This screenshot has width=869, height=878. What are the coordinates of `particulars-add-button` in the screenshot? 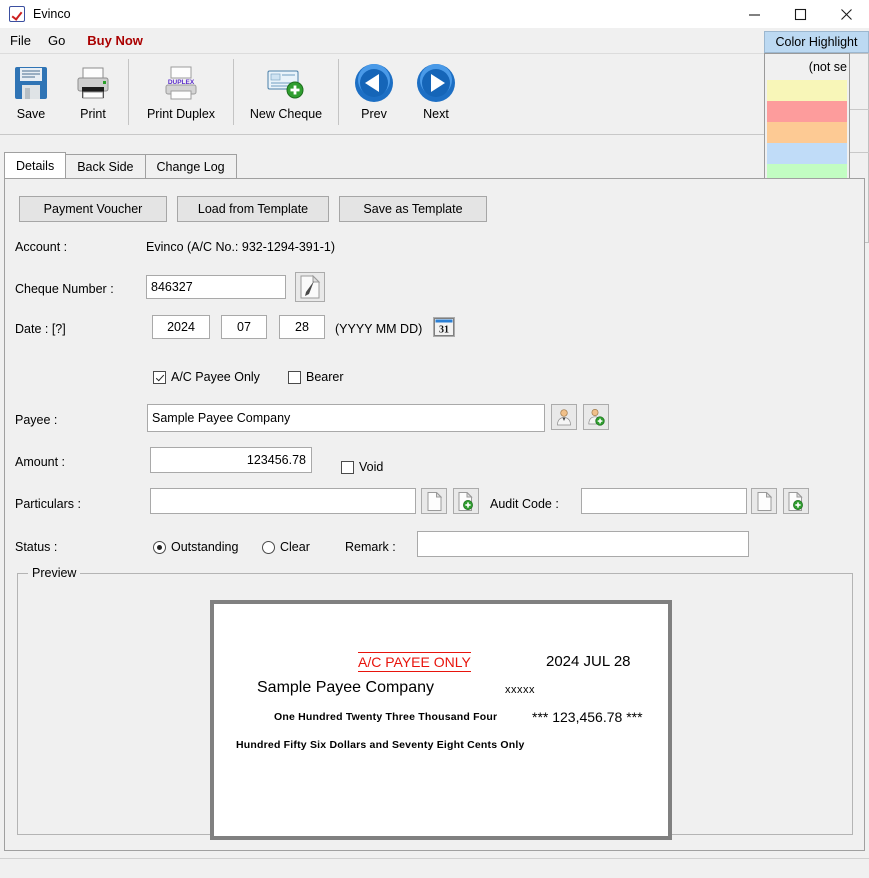 It's located at (466, 501).